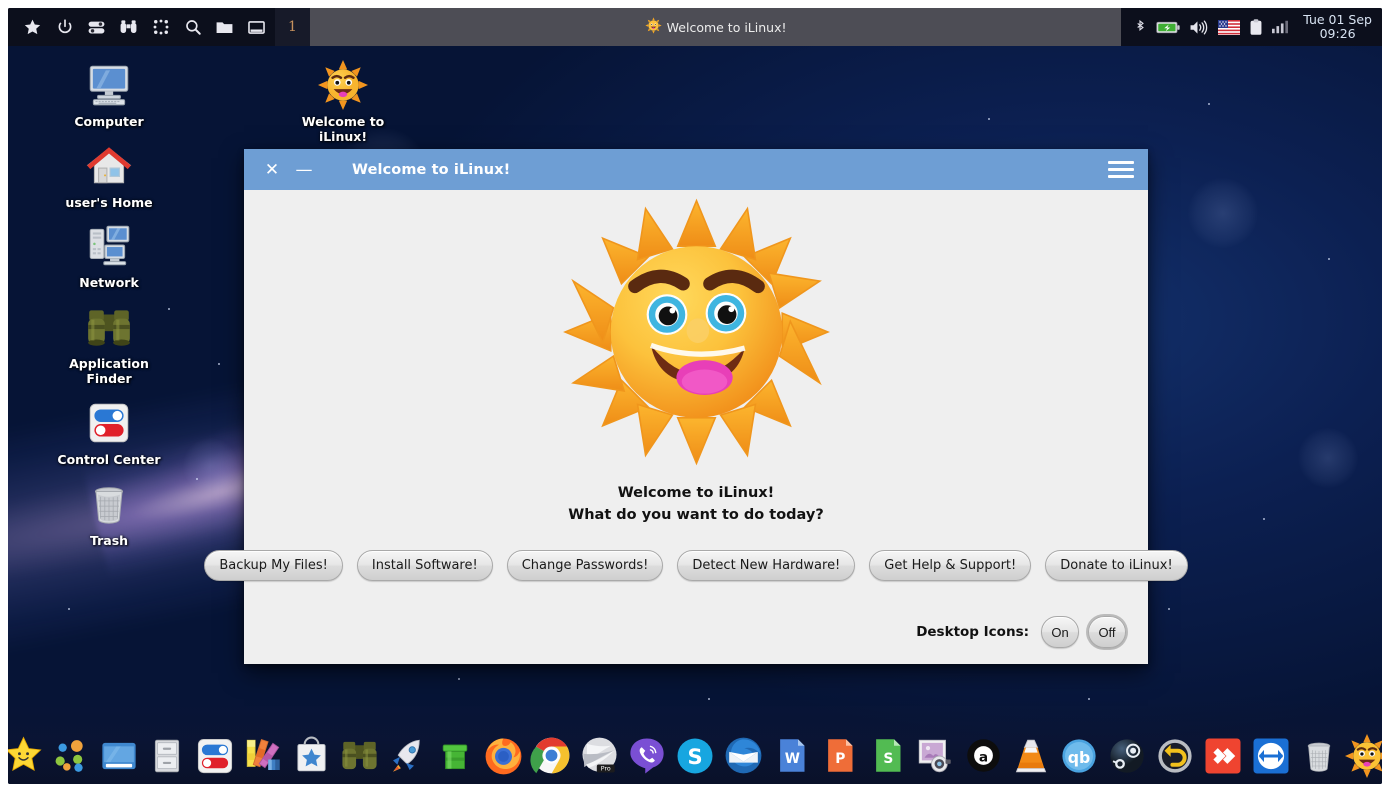 The width and height of the screenshot is (1390, 792). I want to click on dock-item-anydesk, so click(1223, 755).